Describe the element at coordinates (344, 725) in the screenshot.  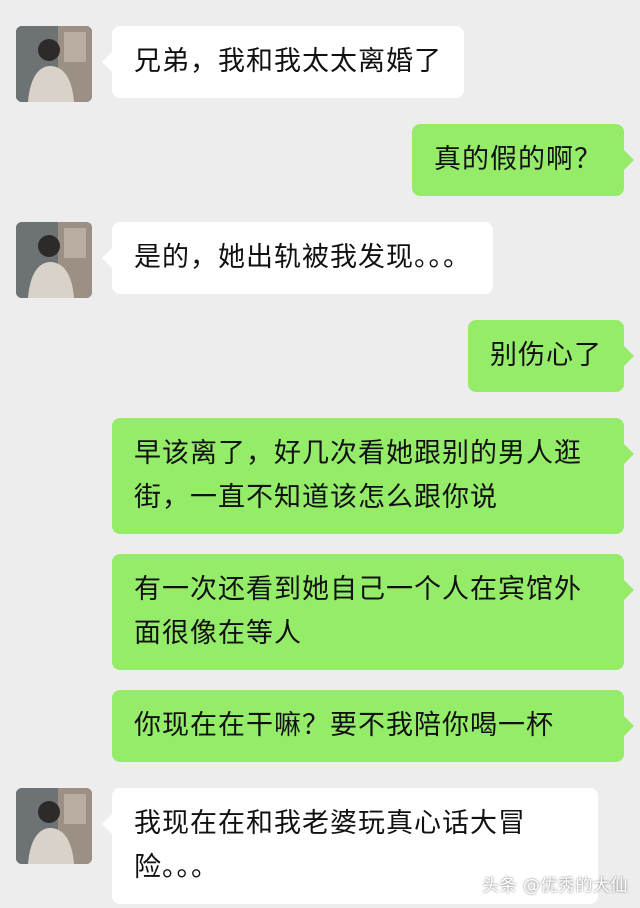
I see `message-text: 你现在在干嘛？要不我陪你喝一杯` at that location.